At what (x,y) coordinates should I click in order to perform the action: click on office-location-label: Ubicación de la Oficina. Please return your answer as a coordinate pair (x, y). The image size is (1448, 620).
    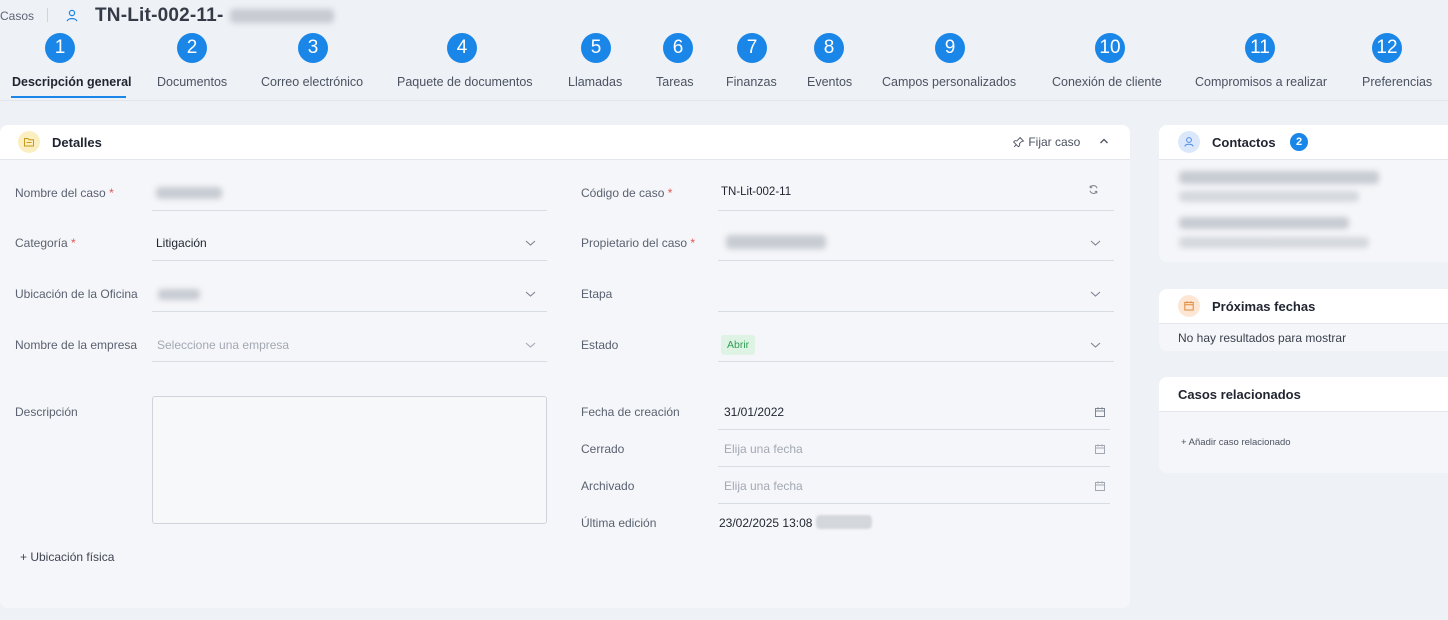
    Looking at the image, I should click on (76, 294).